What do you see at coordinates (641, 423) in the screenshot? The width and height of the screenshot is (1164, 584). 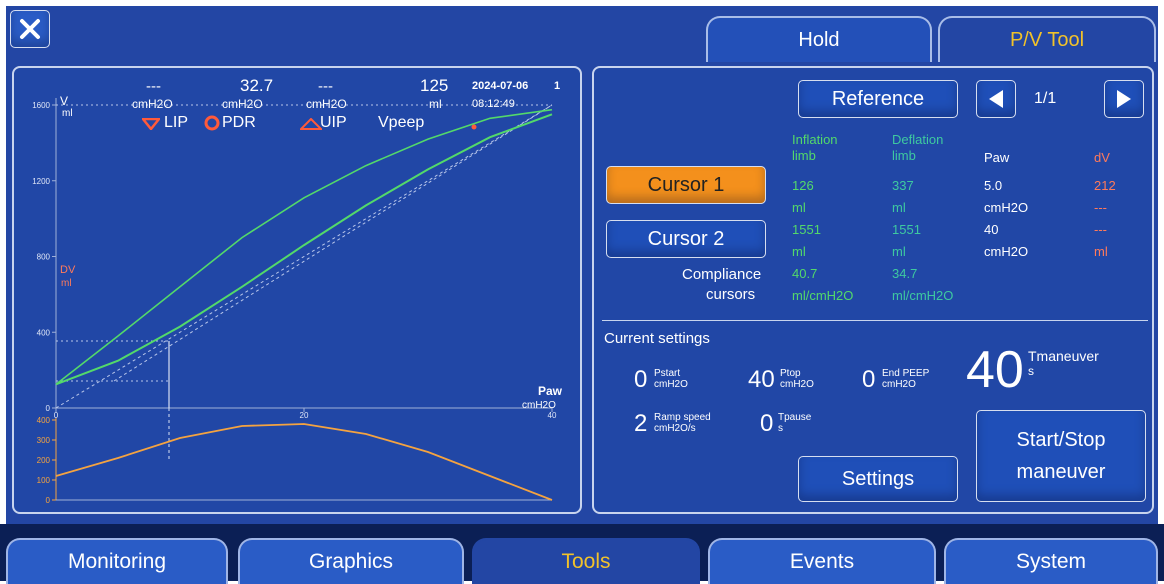 I see `ramp-speed-value: 2` at bounding box center [641, 423].